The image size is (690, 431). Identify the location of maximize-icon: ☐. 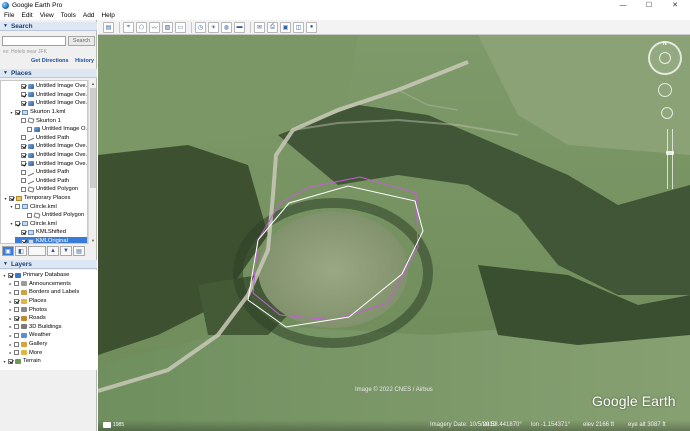
(649, 5).